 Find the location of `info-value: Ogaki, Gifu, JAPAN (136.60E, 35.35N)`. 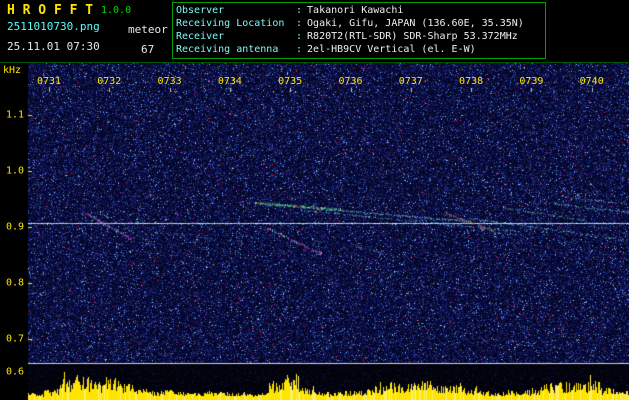

info-value: Ogaki, Gifu, JAPAN (136.60E, 35.35N) is located at coordinates (415, 23).